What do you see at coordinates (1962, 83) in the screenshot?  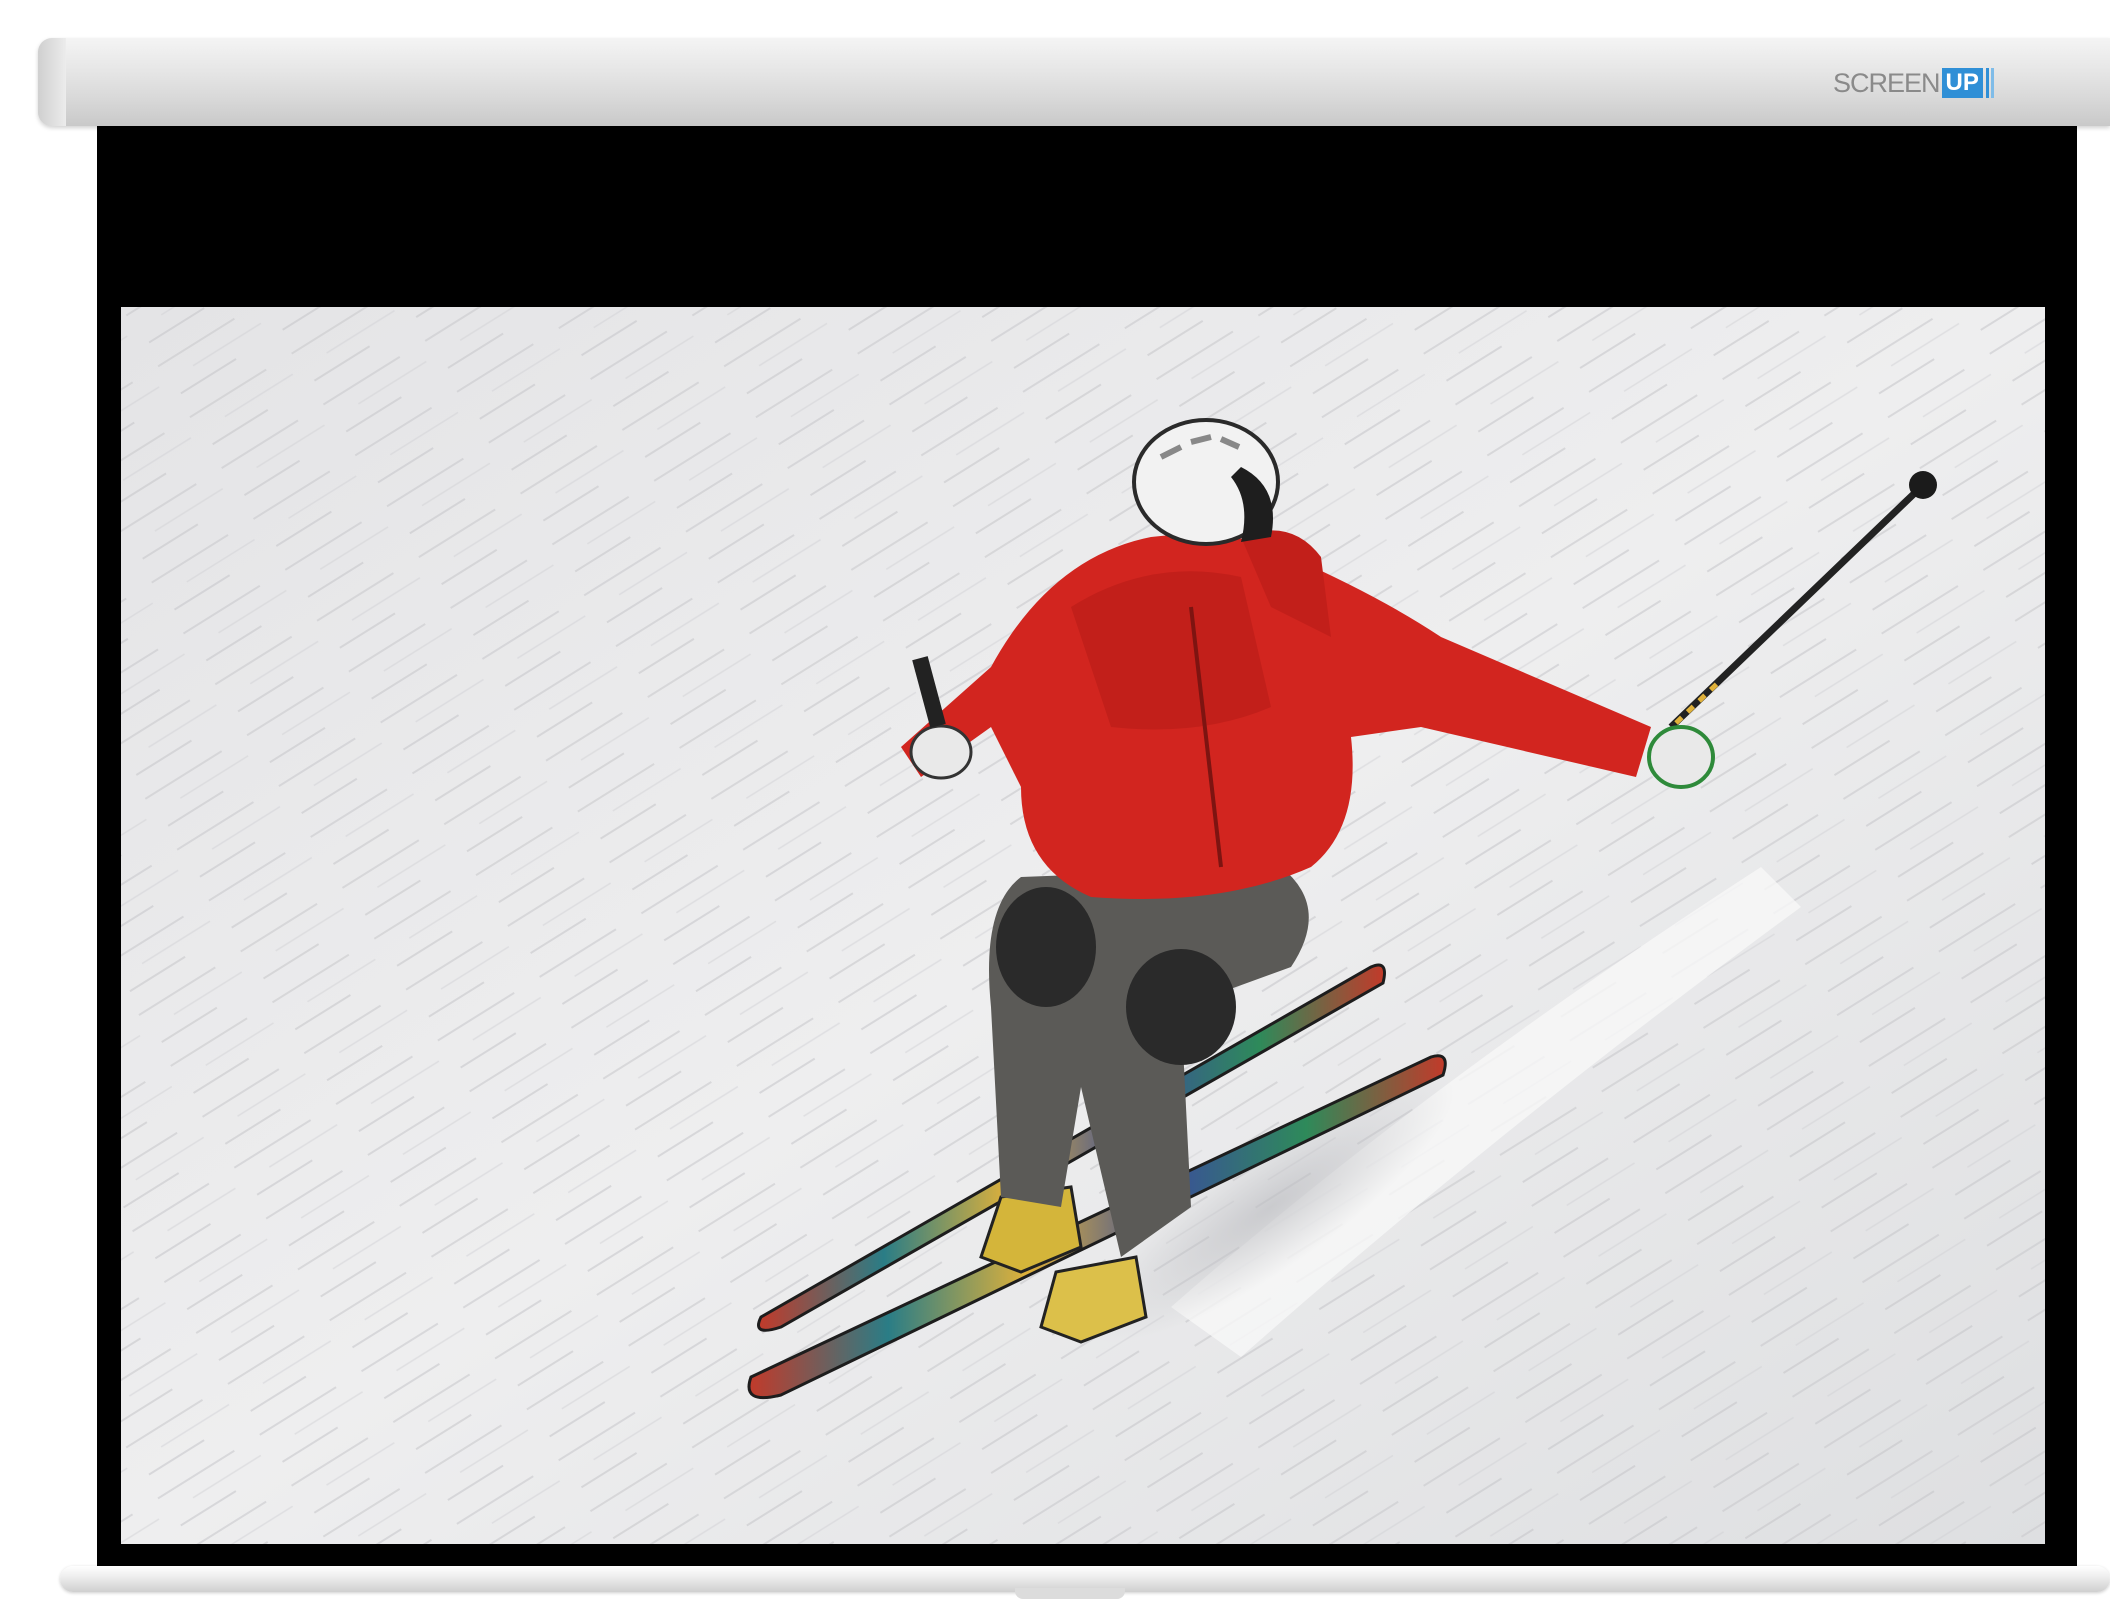 I see `brand-mark: UP` at bounding box center [1962, 83].